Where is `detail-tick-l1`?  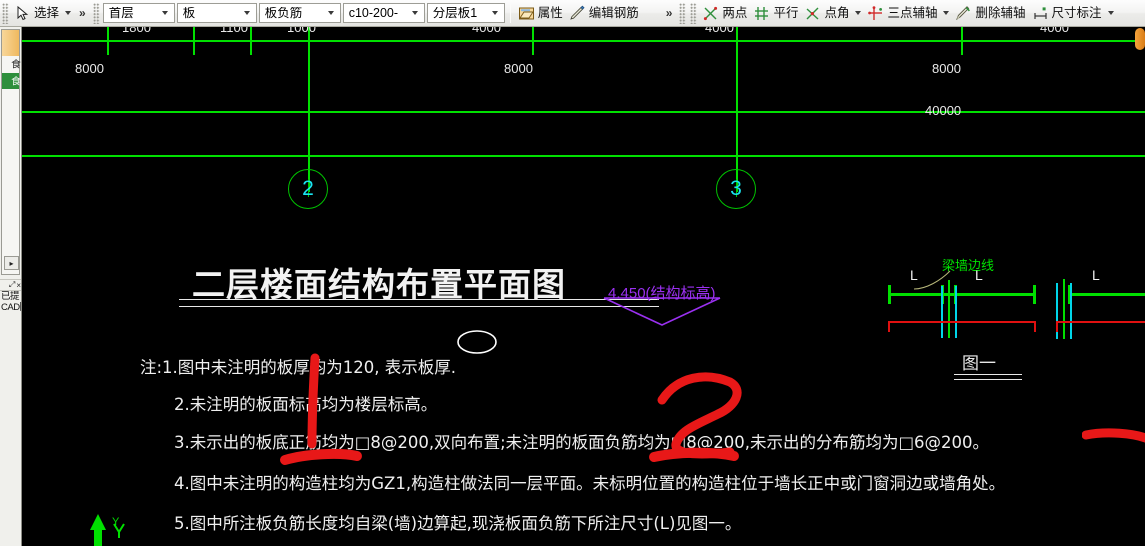
detail-tick-l1 is located at coordinates (889, 294).